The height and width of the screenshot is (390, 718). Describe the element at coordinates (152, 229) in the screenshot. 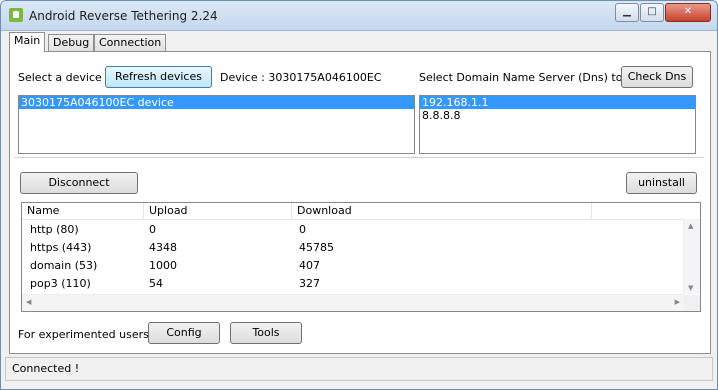

I see `cell-upload: 0` at that location.